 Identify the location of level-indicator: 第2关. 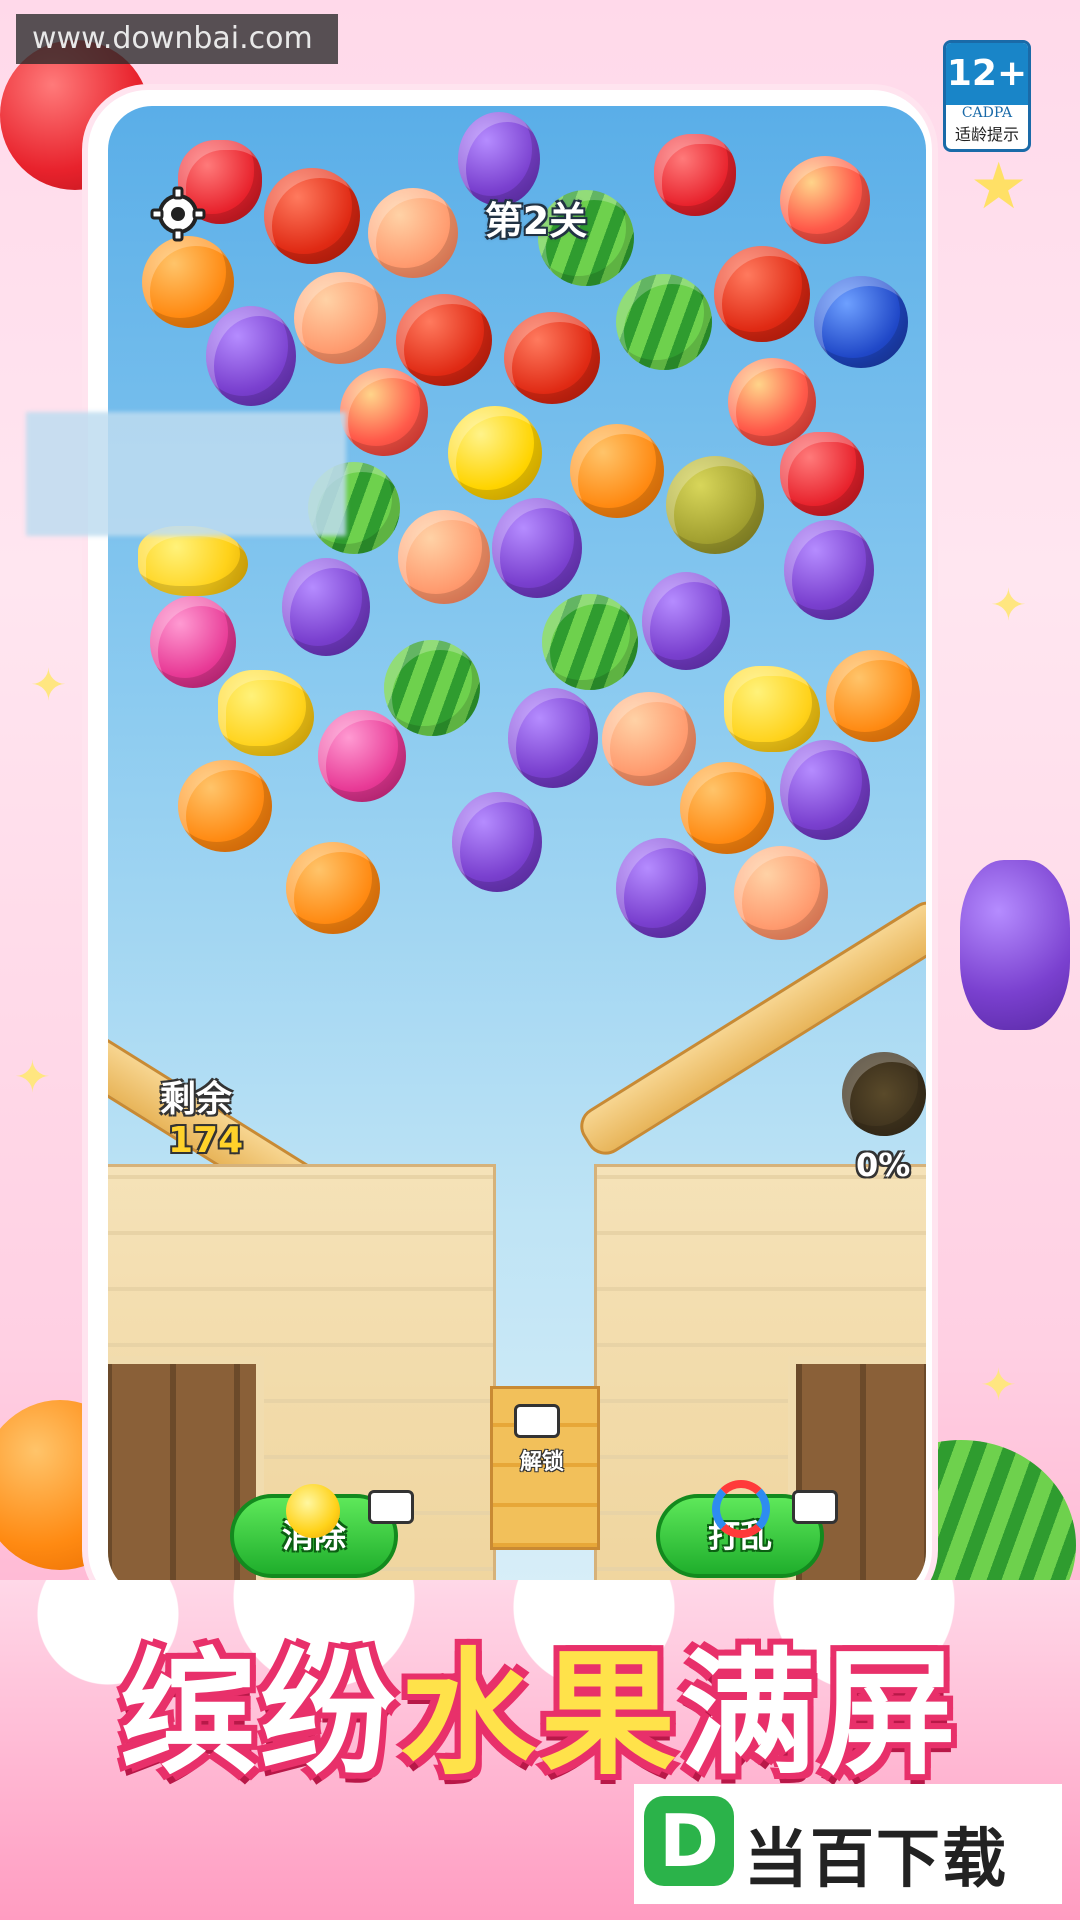
(536, 221).